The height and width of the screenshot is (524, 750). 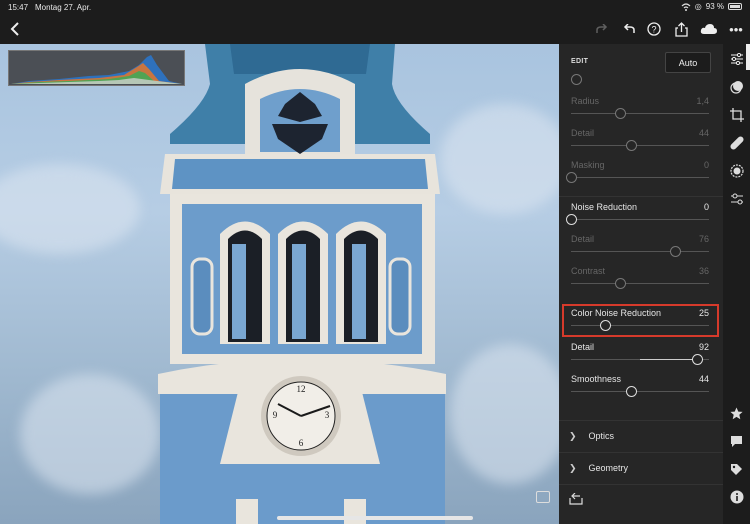 What do you see at coordinates (736, 143) in the screenshot?
I see `healing-icon` at bounding box center [736, 143].